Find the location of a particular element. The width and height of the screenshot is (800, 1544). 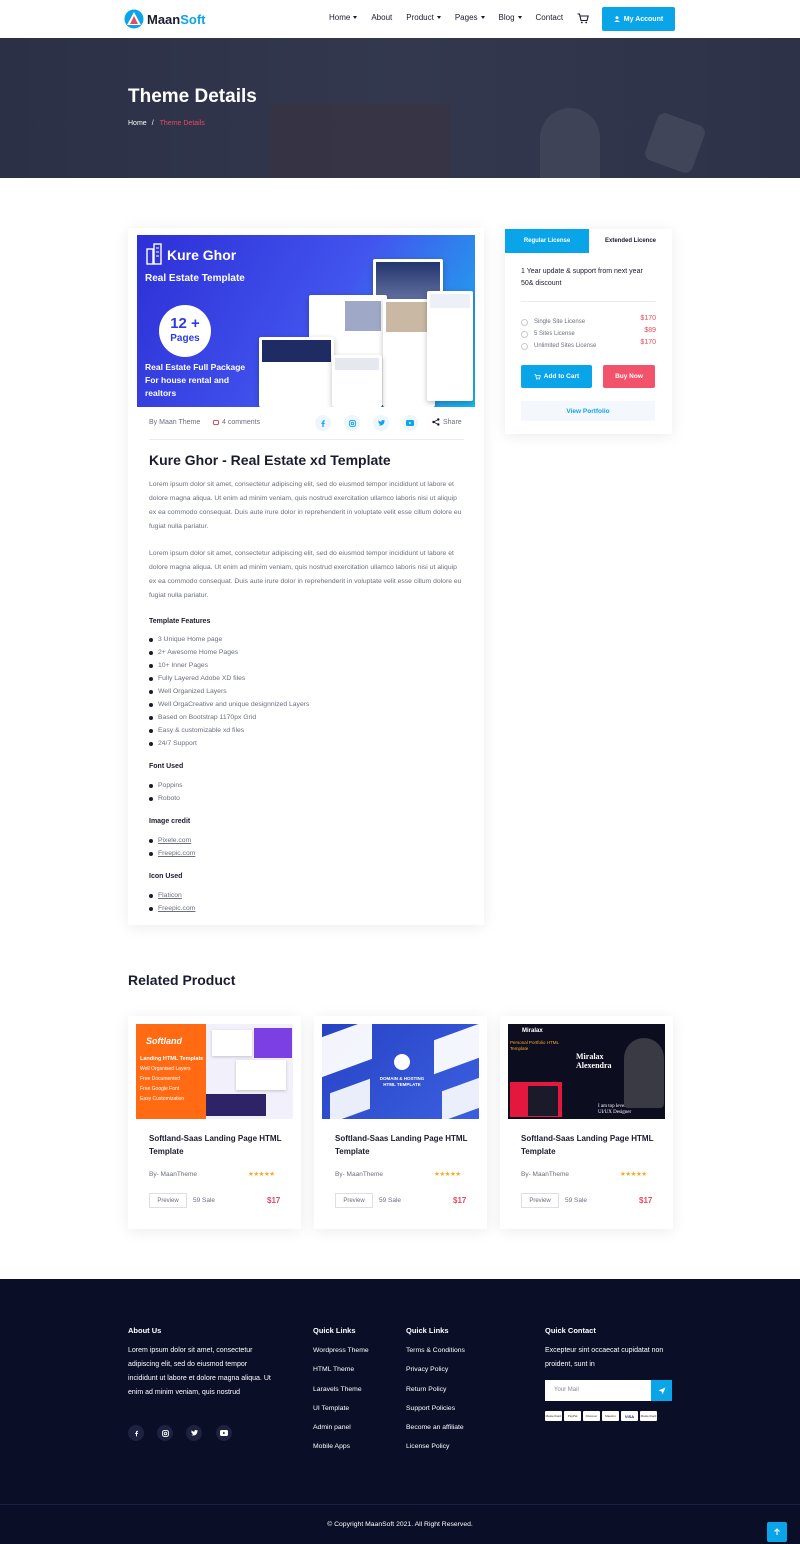

banner-subtitle: Real Estate Template is located at coordinates (195, 278).